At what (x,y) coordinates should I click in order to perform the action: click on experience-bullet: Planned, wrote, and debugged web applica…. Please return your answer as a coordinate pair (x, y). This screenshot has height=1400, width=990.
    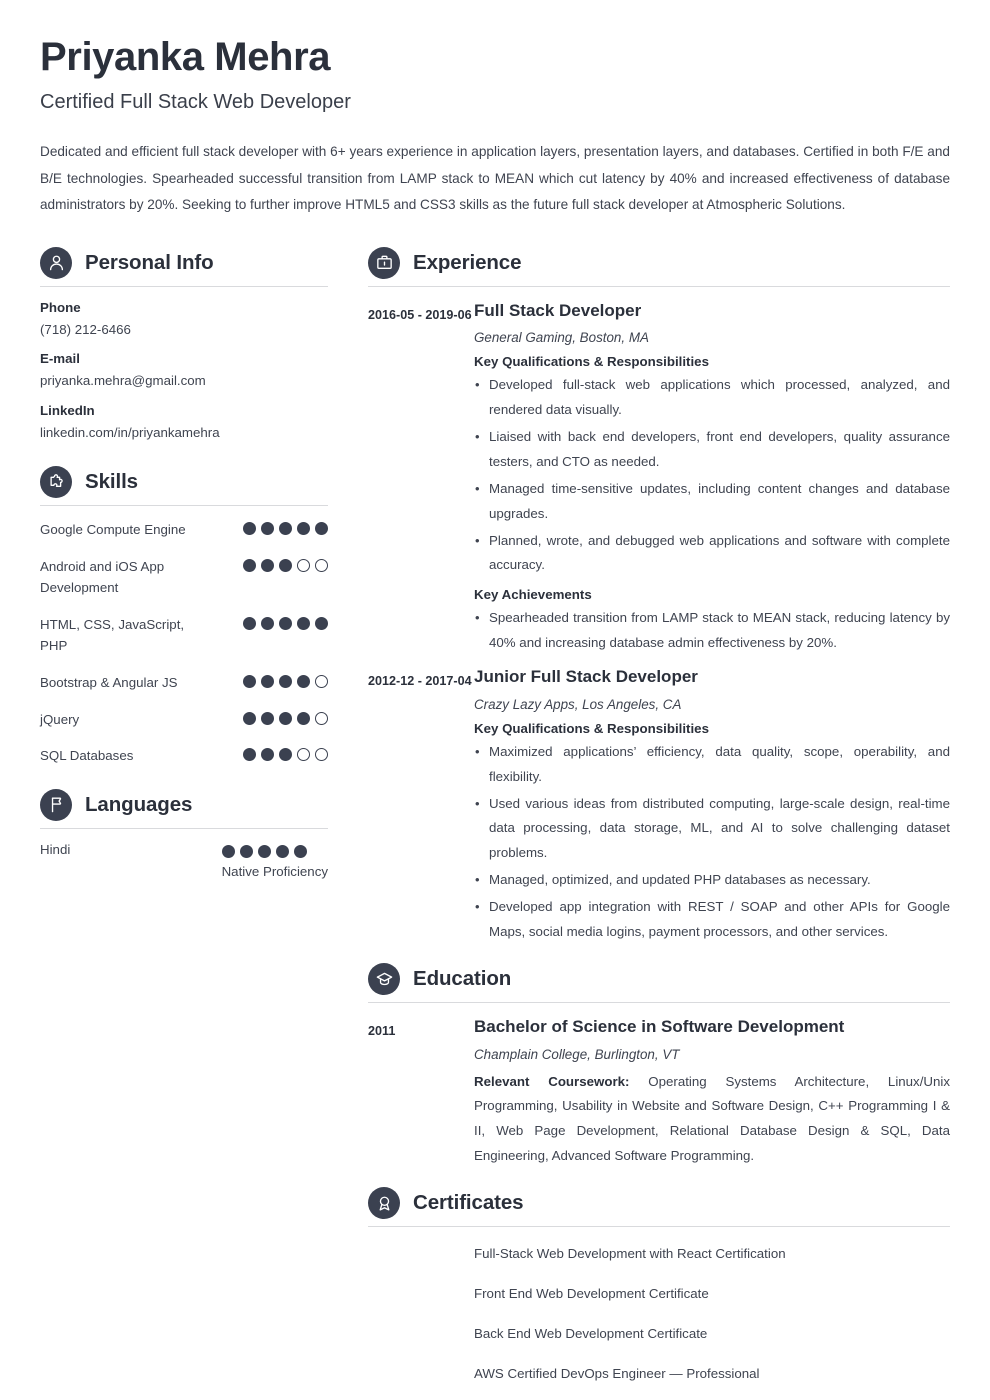
    Looking at the image, I should click on (712, 554).